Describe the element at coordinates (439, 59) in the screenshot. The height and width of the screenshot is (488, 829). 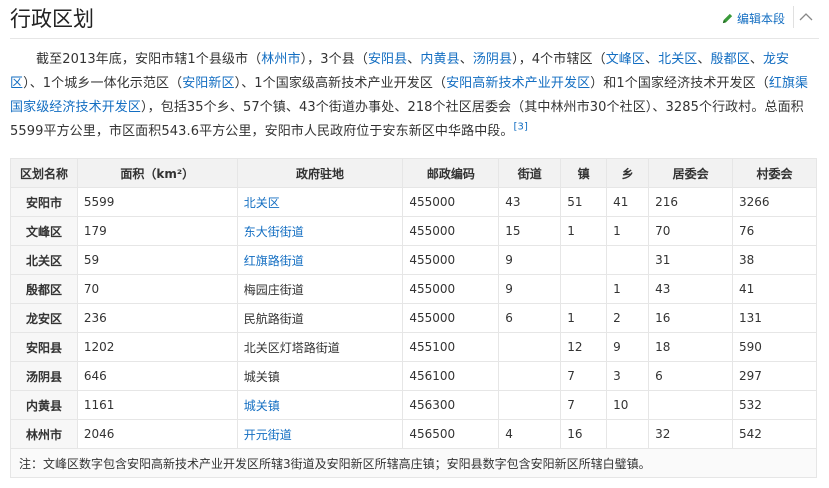
I see `link-neihuang: 内黄县` at that location.